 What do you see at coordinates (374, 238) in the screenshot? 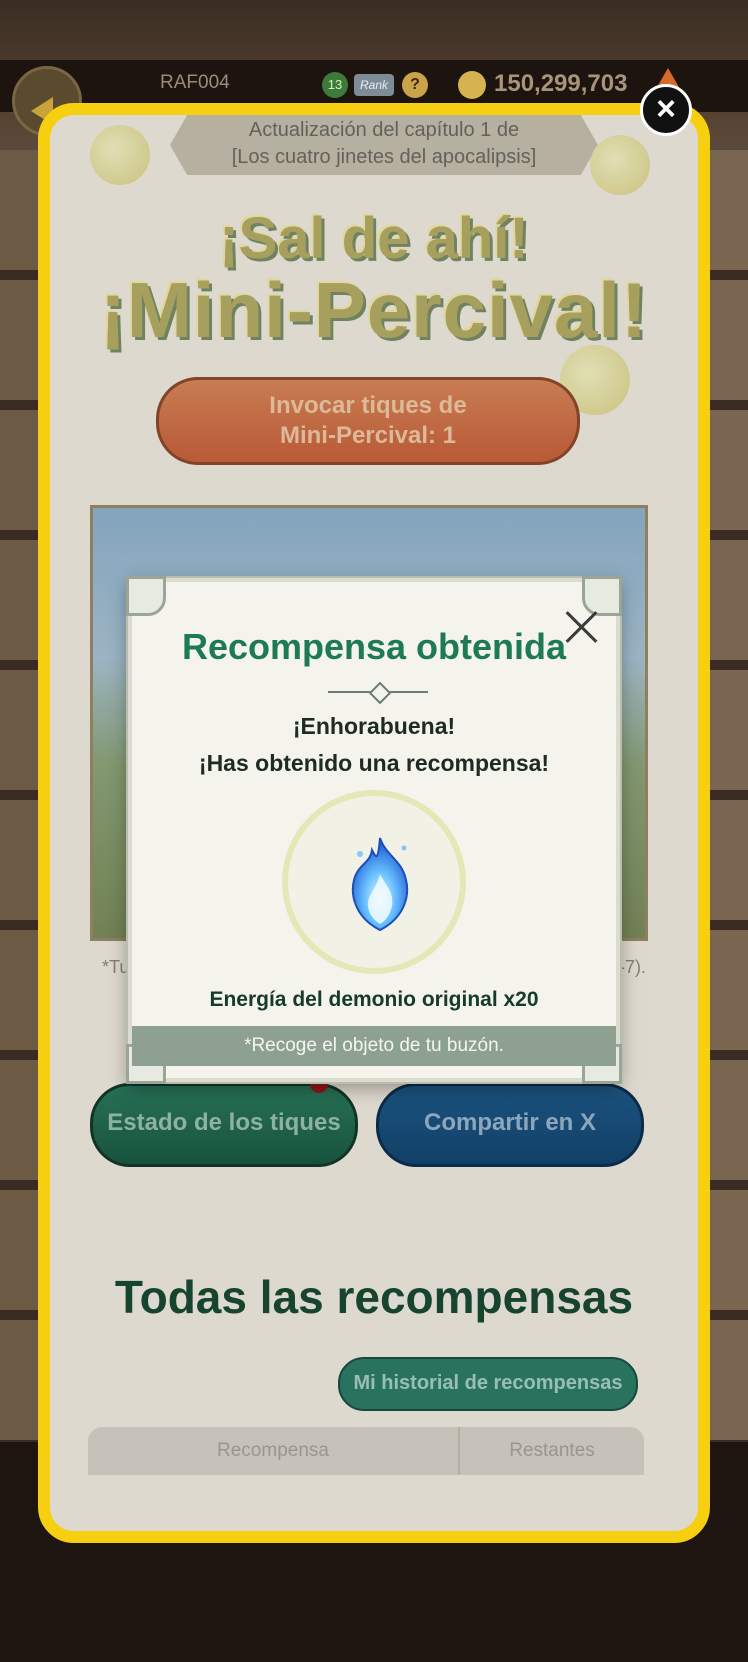
I see `event-title-line-1: ¡Sal de ahí!` at bounding box center [374, 238].